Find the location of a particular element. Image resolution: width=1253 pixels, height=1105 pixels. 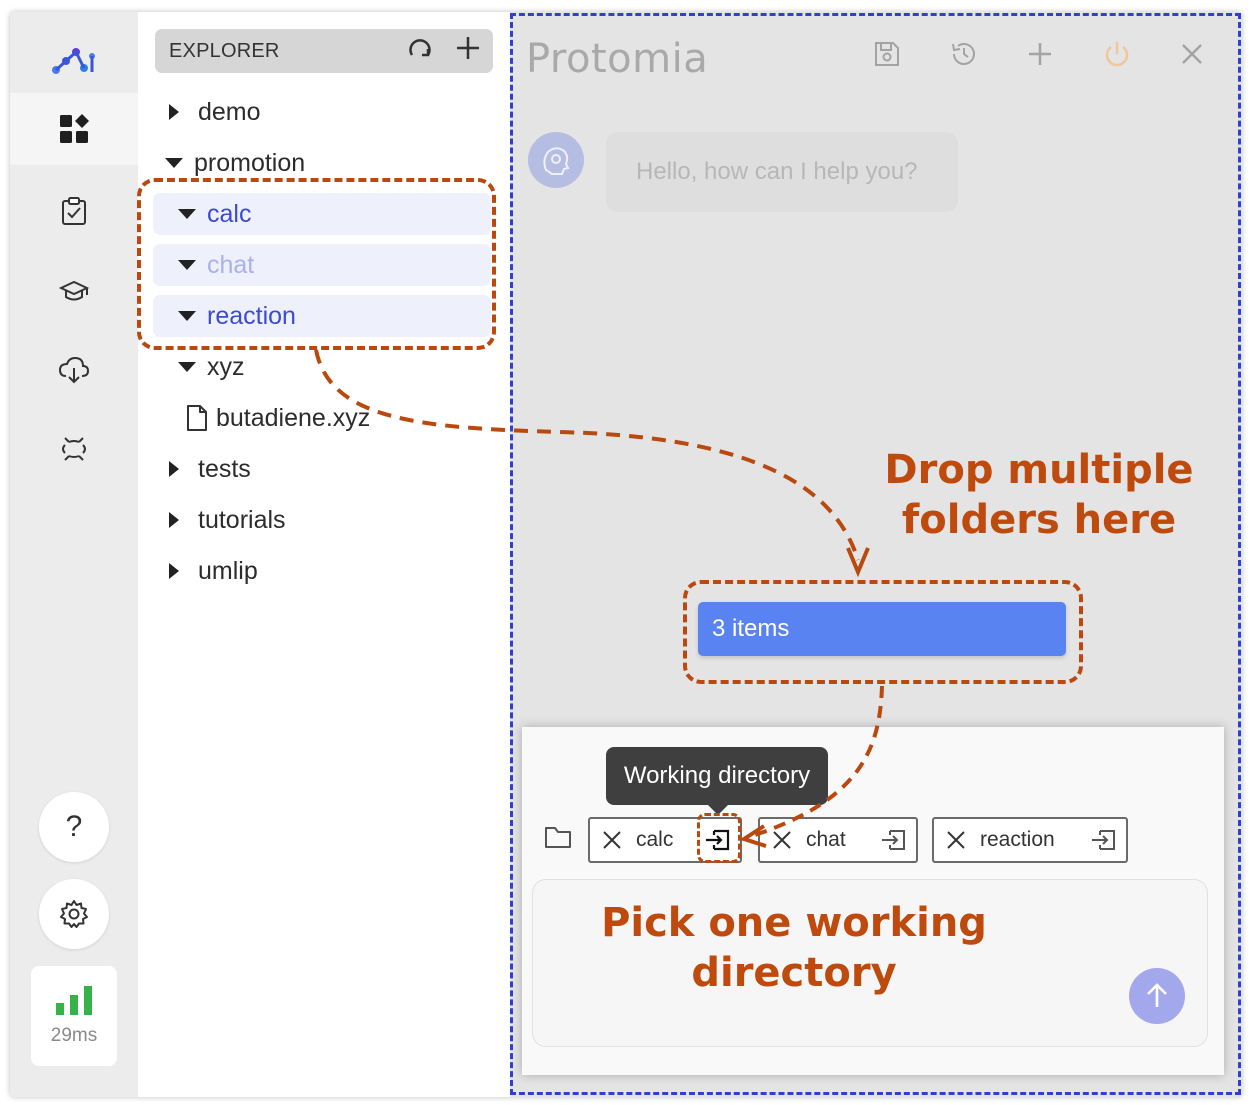

gear-icon is located at coordinates (74, 914).